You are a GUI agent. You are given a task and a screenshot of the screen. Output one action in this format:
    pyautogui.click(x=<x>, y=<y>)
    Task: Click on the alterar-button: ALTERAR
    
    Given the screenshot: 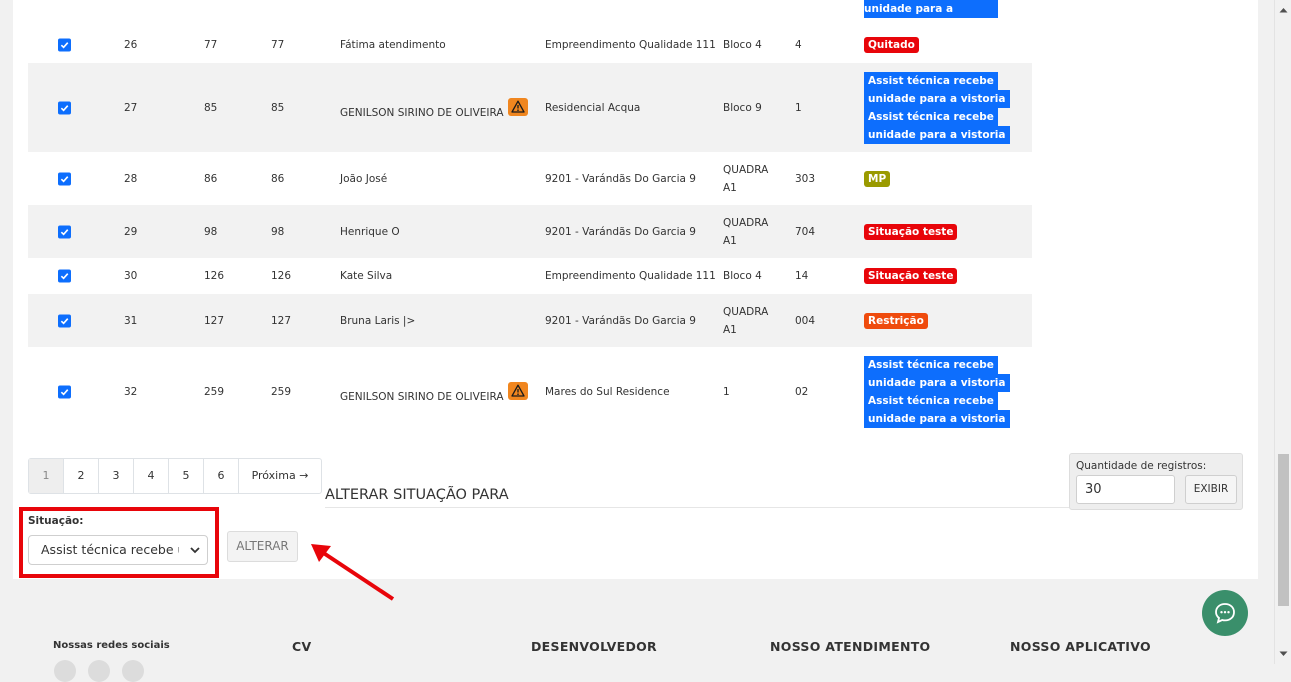 What is the action you would take?
    pyautogui.click(x=262, y=546)
    